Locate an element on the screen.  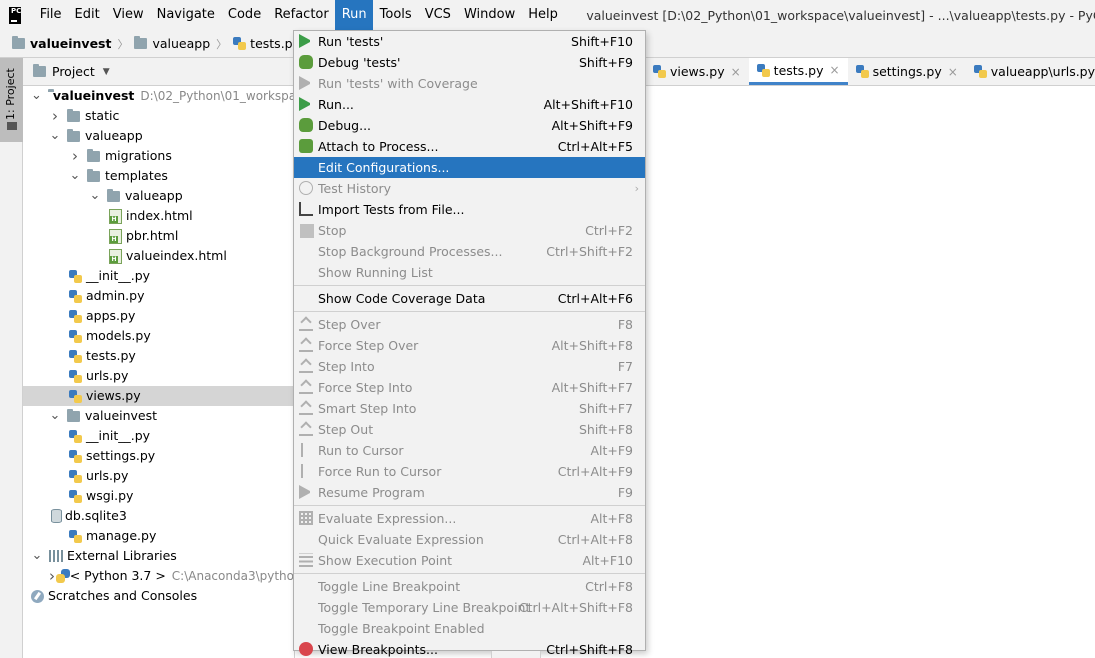
run-menu-item-test-history: Test History › is located at coordinates (469, 188).